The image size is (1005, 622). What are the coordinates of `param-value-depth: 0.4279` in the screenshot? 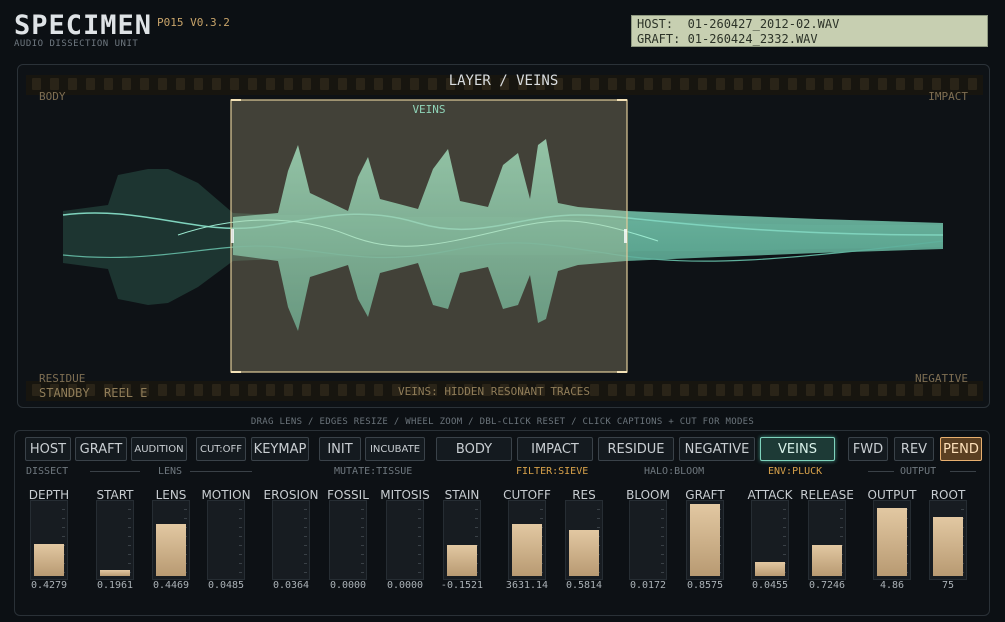 It's located at (49, 585).